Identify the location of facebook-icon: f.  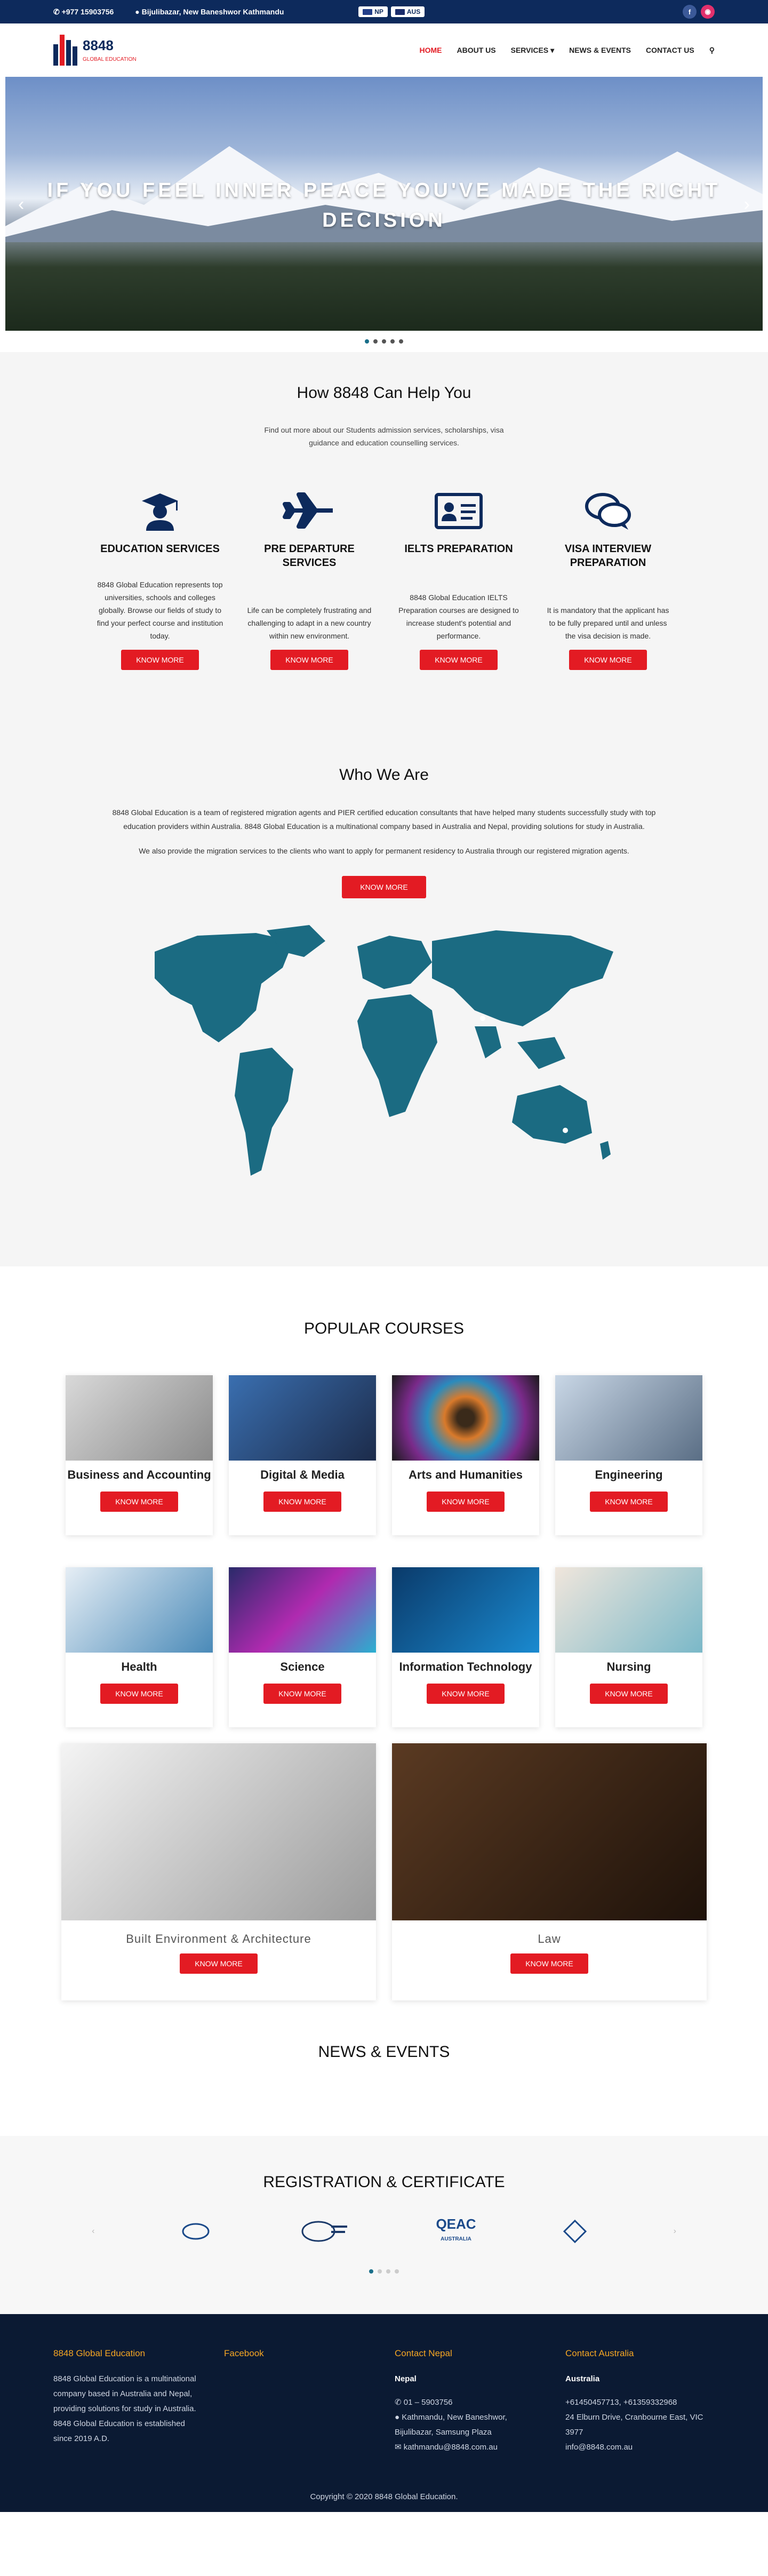
(690, 12).